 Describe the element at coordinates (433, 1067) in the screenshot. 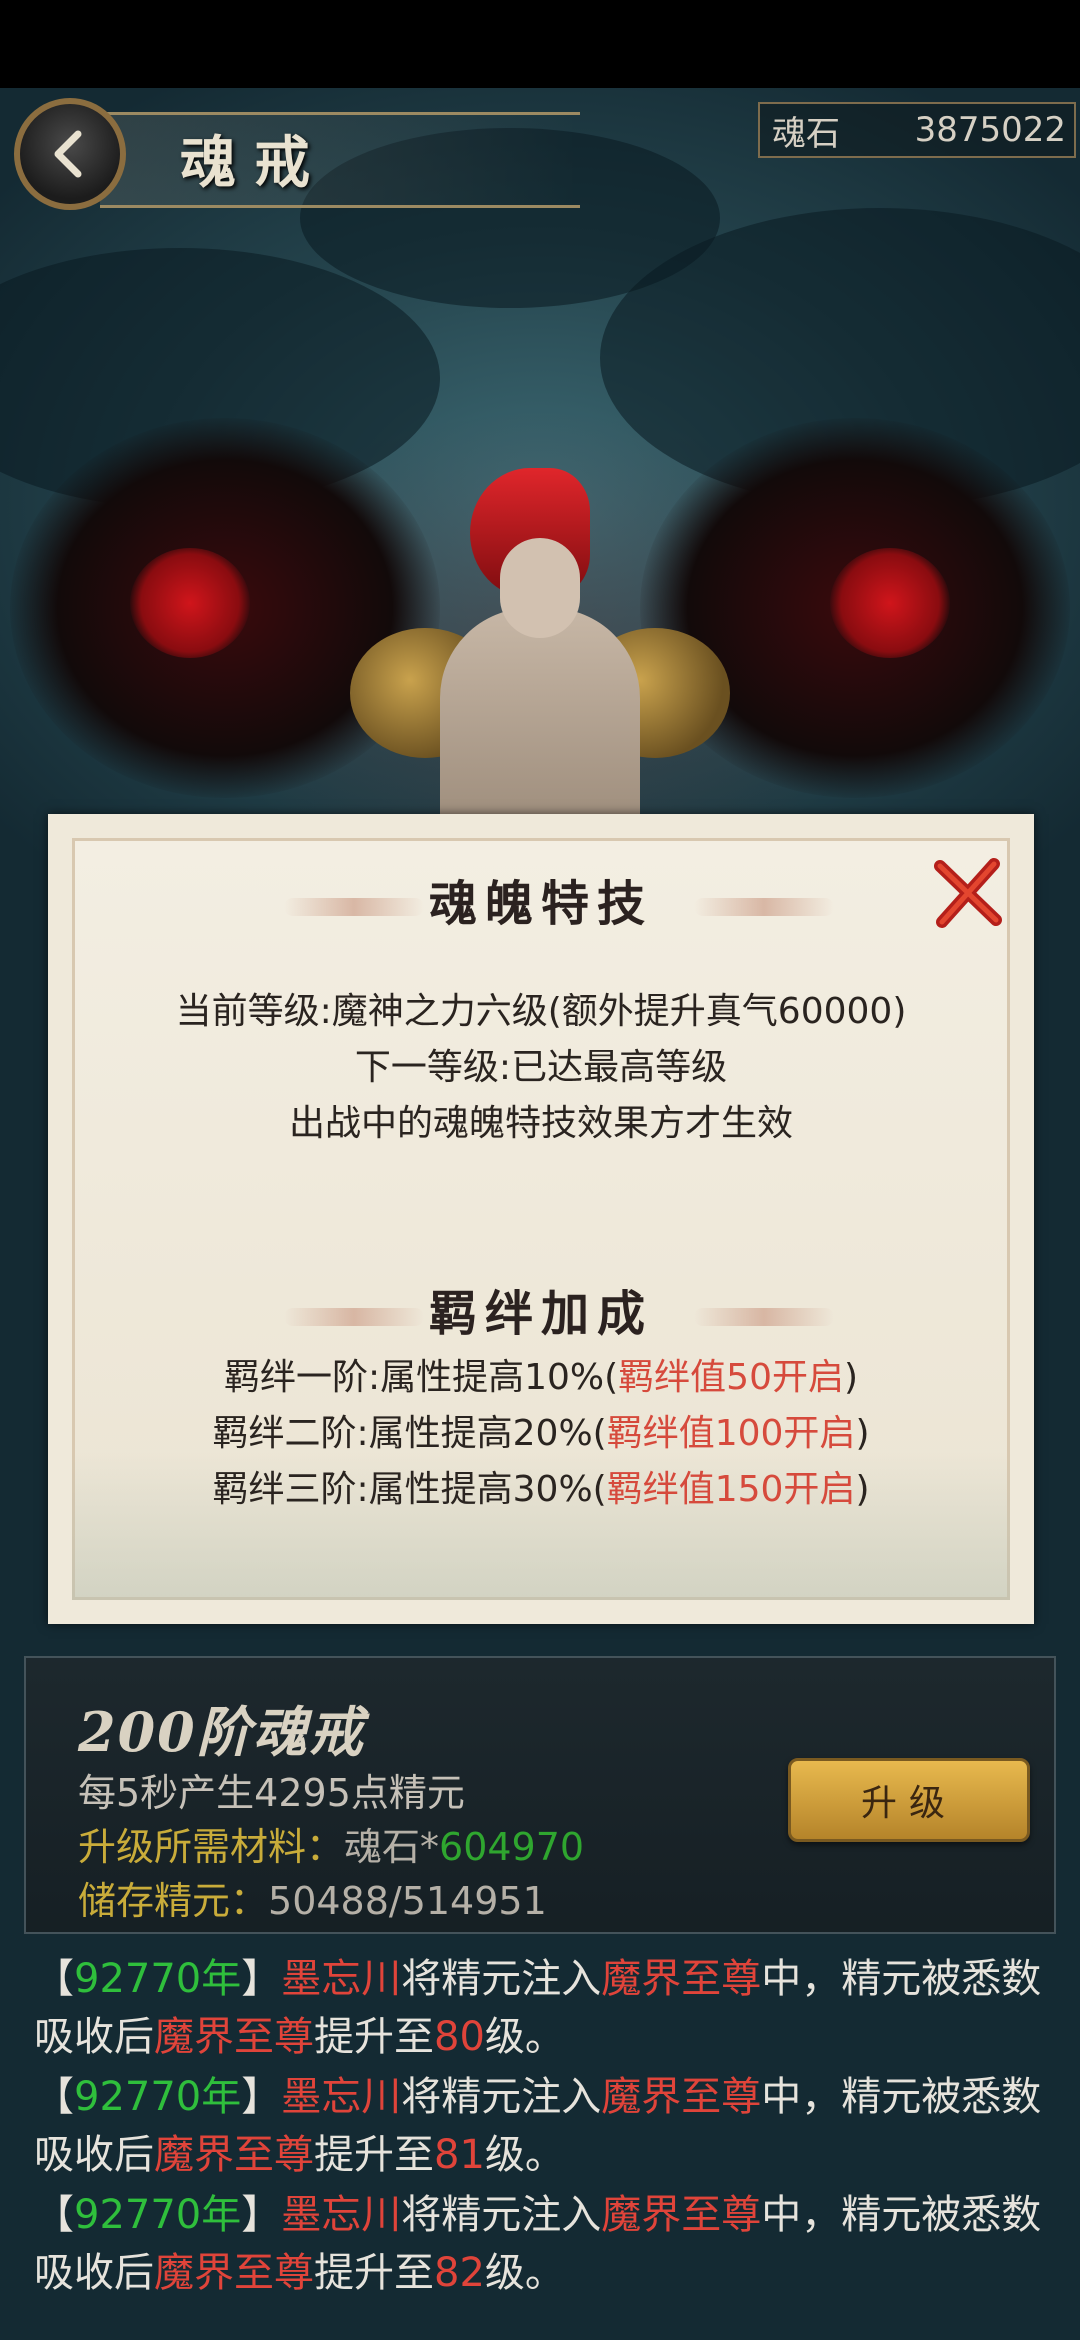

I see `next-level-label: 下一等级:` at that location.